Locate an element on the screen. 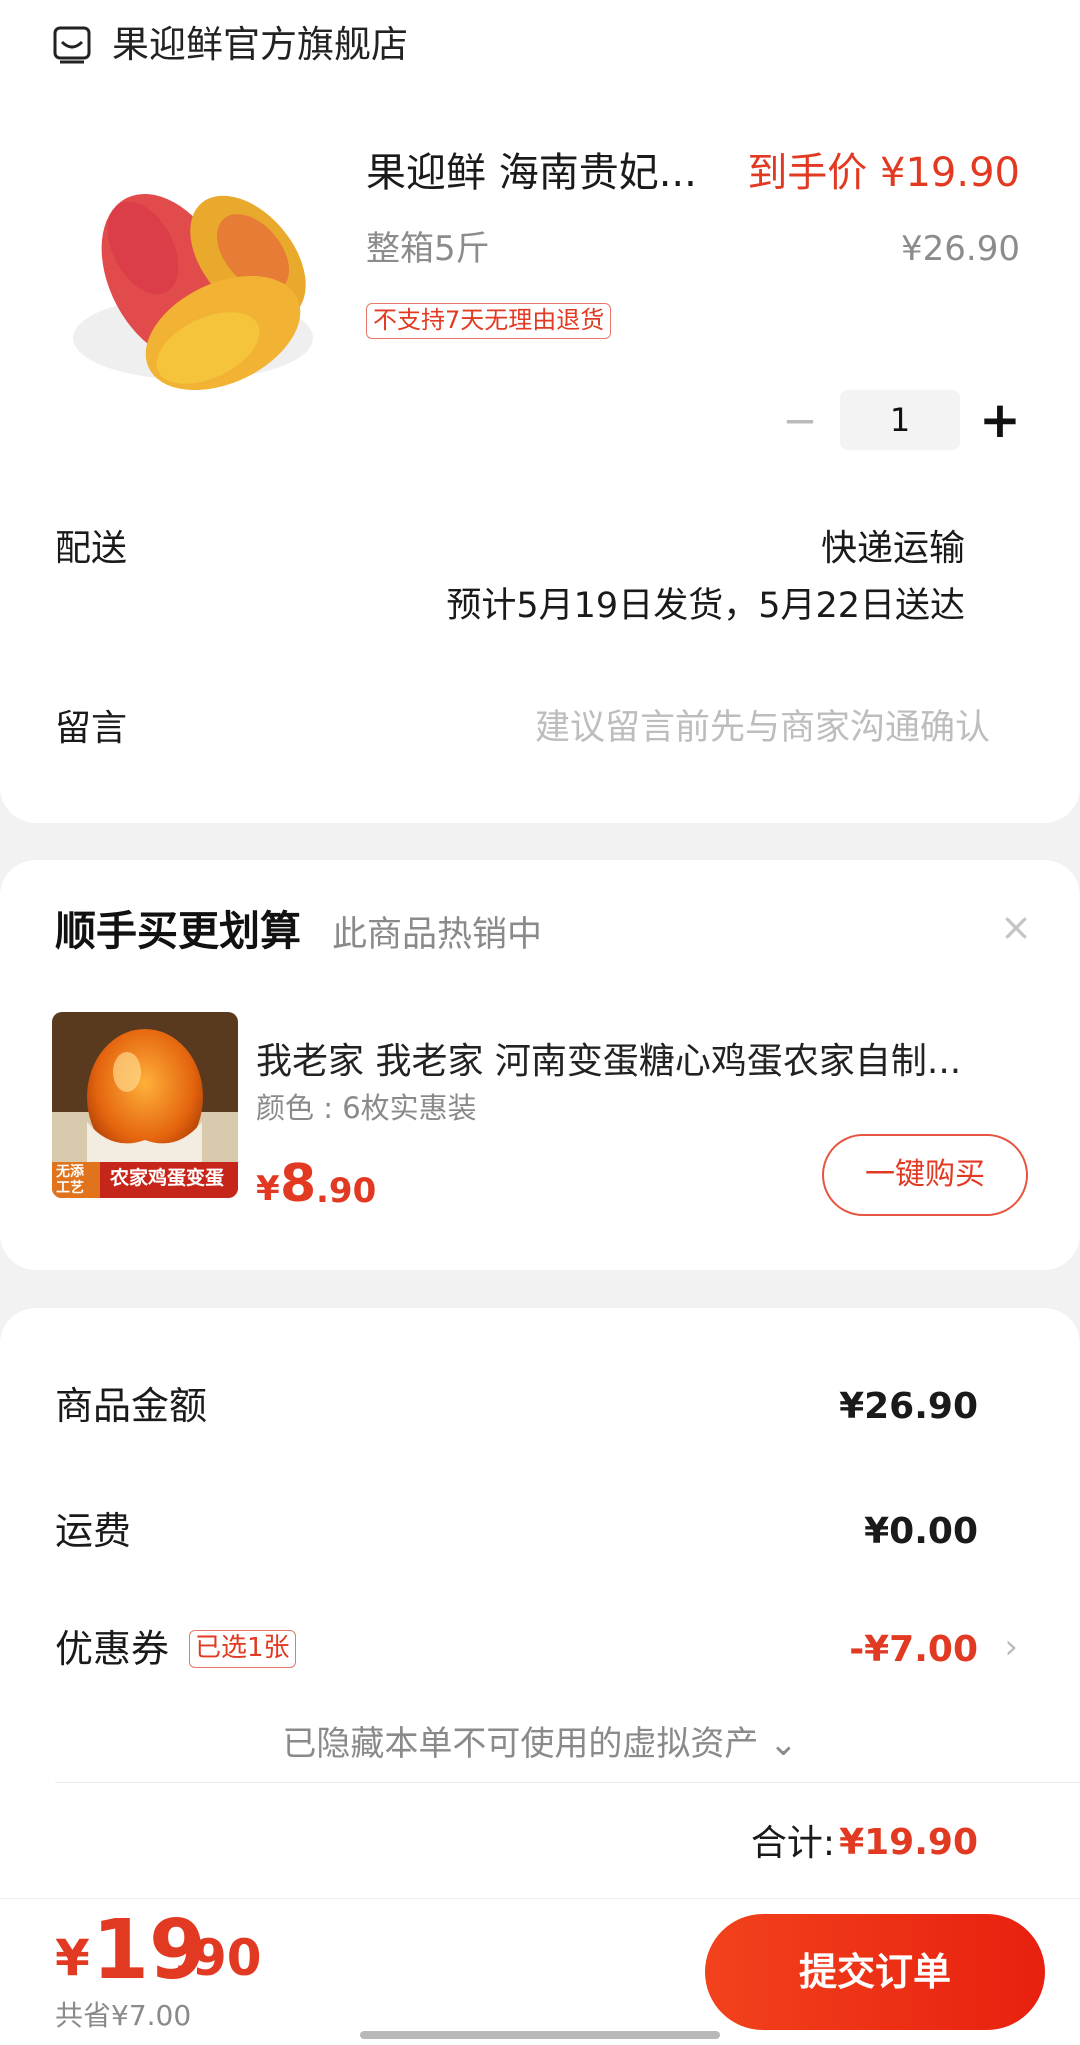 This screenshot has width=1080, height=2045. delivery-label: 配送 is located at coordinates (91, 548).